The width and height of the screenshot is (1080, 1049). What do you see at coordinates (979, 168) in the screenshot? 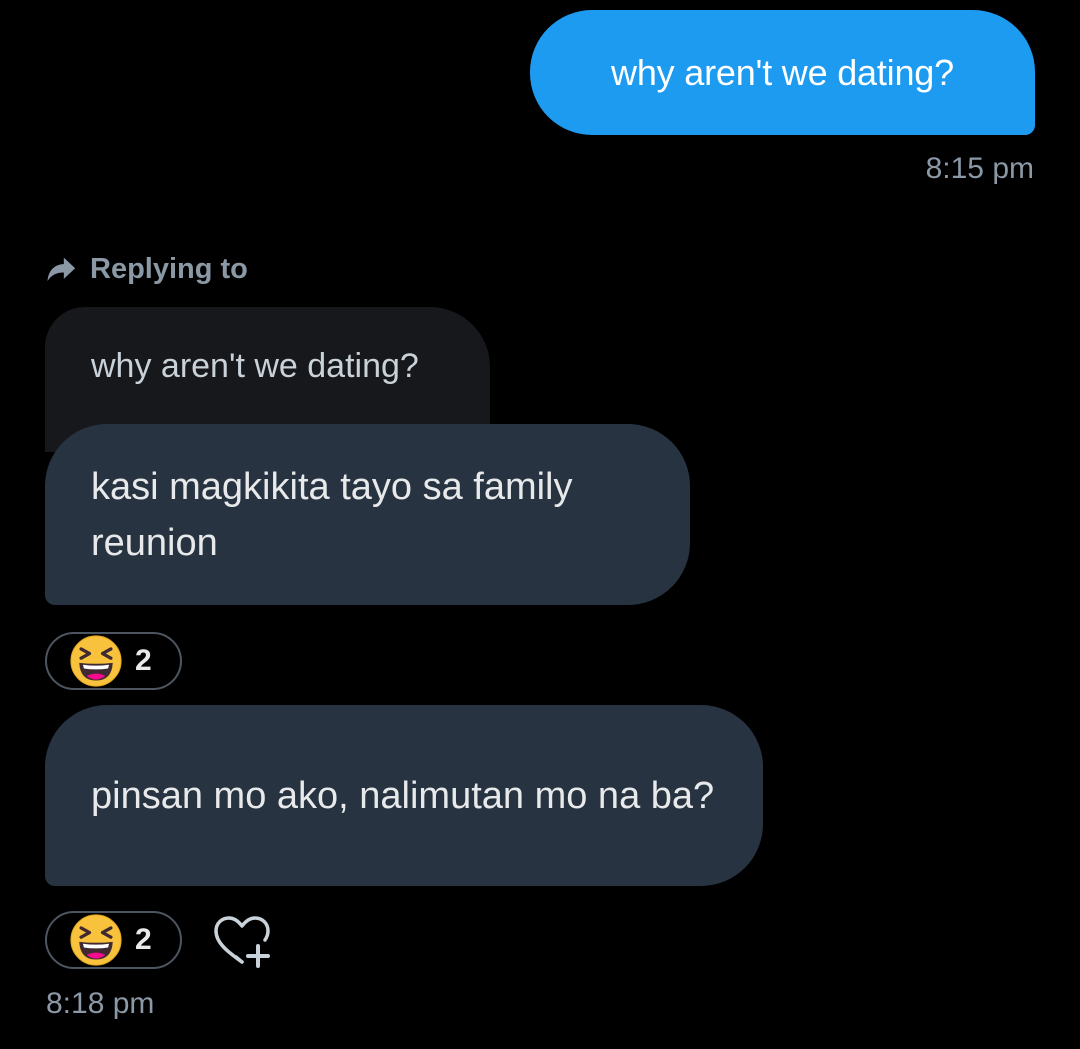
I see `sent-message-timestamp: 8:15 pm` at bounding box center [979, 168].